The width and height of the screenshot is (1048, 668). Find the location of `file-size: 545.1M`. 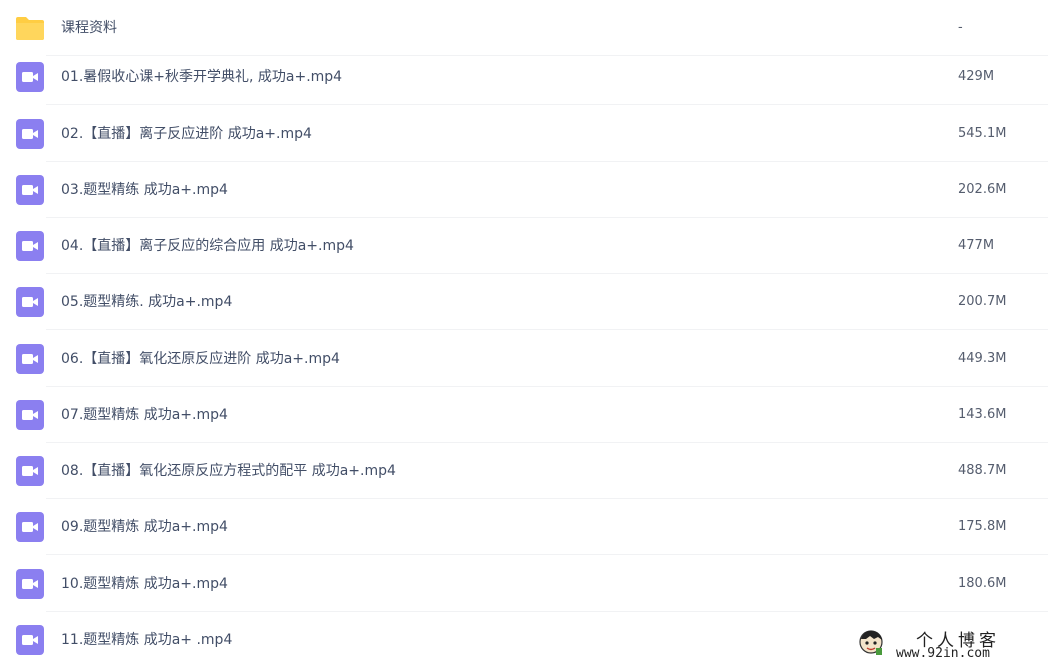

file-size: 545.1M is located at coordinates (982, 133).